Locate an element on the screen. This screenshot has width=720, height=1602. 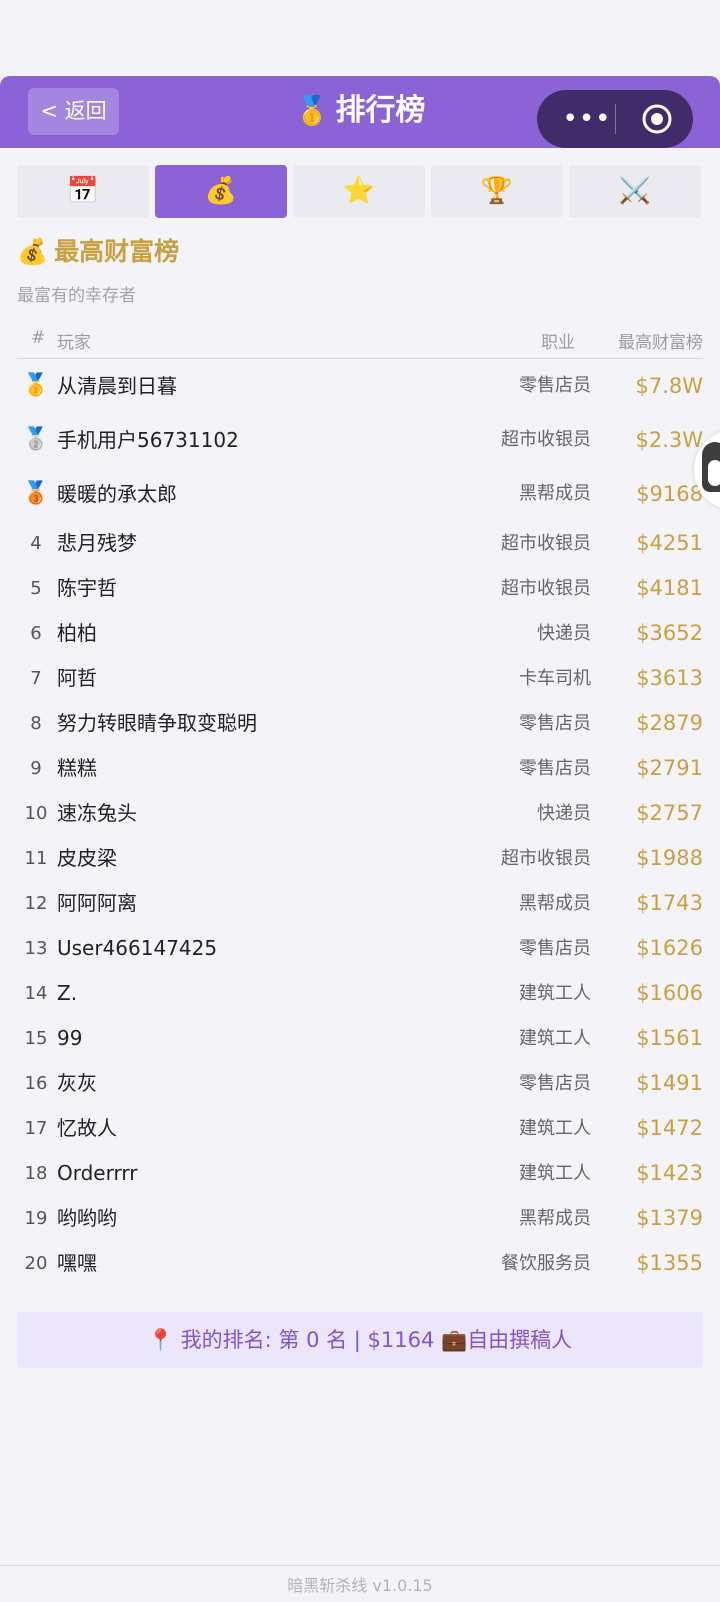
player-name: 忆故人 is located at coordinates (87, 1128).